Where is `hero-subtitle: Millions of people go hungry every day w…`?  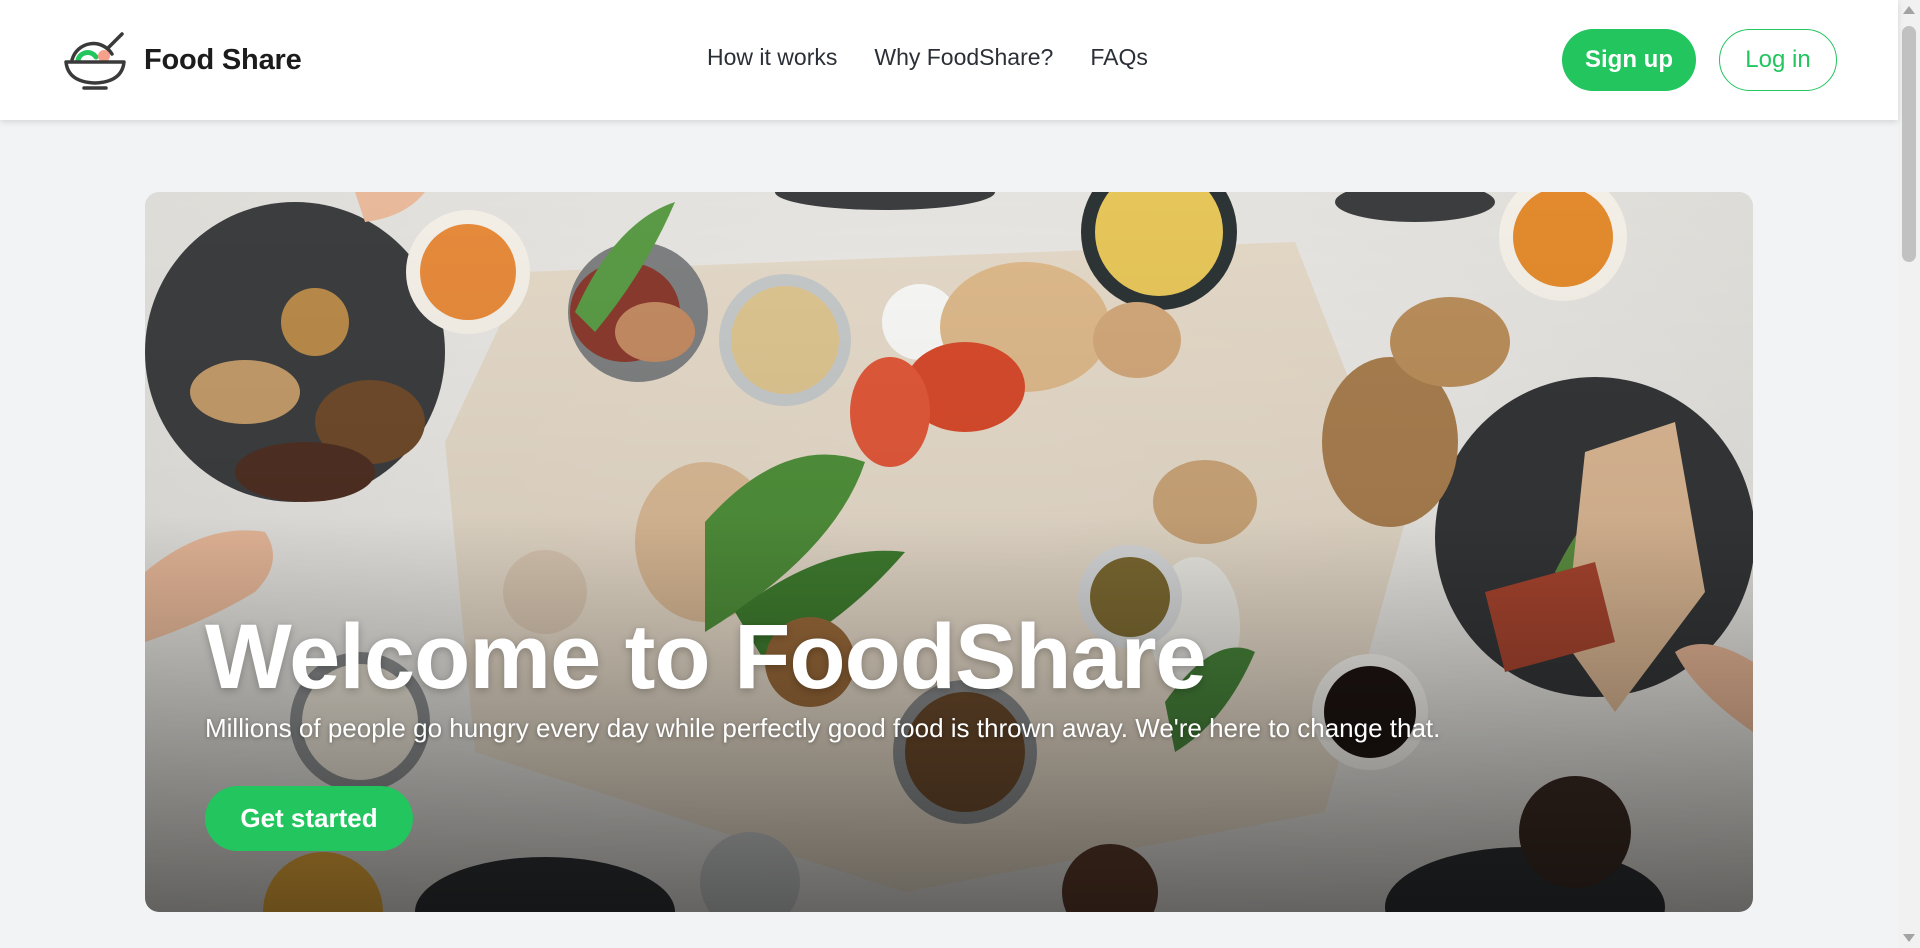
hero-subtitle: Millions of people go hungry every day w… is located at coordinates (823, 728).